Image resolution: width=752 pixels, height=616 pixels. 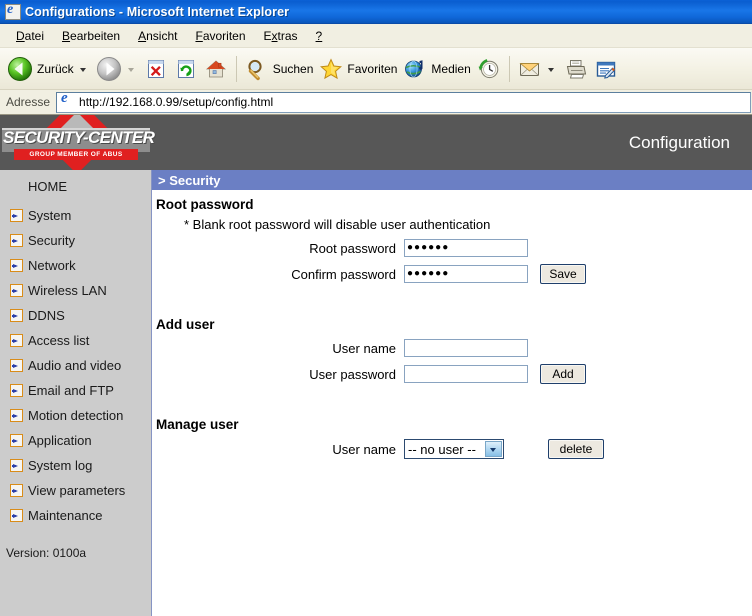 What do you see at coordinates (185, 324) in the screenshot?
I see `add-user-heading: Add user` at bounding box center [185, 324].